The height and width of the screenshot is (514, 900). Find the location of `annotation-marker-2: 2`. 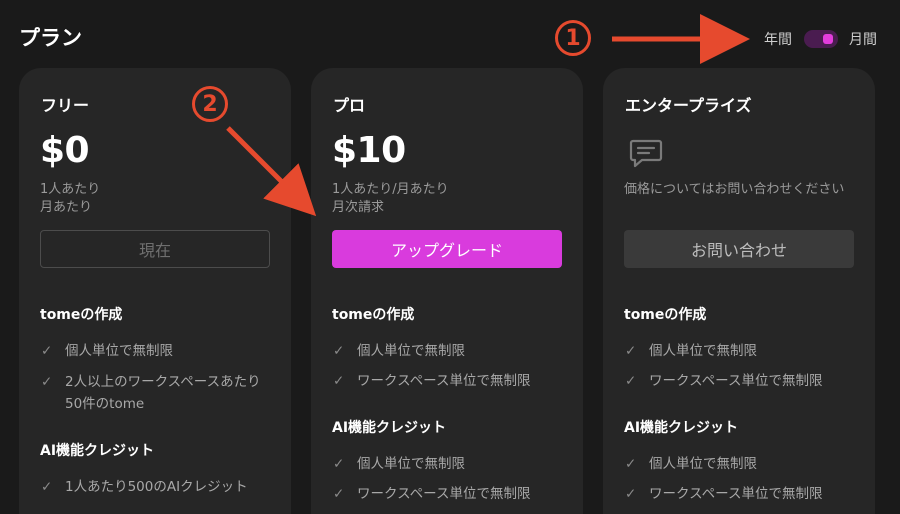

annotation-marker-2: 2 is located at coordinates (210, 104).